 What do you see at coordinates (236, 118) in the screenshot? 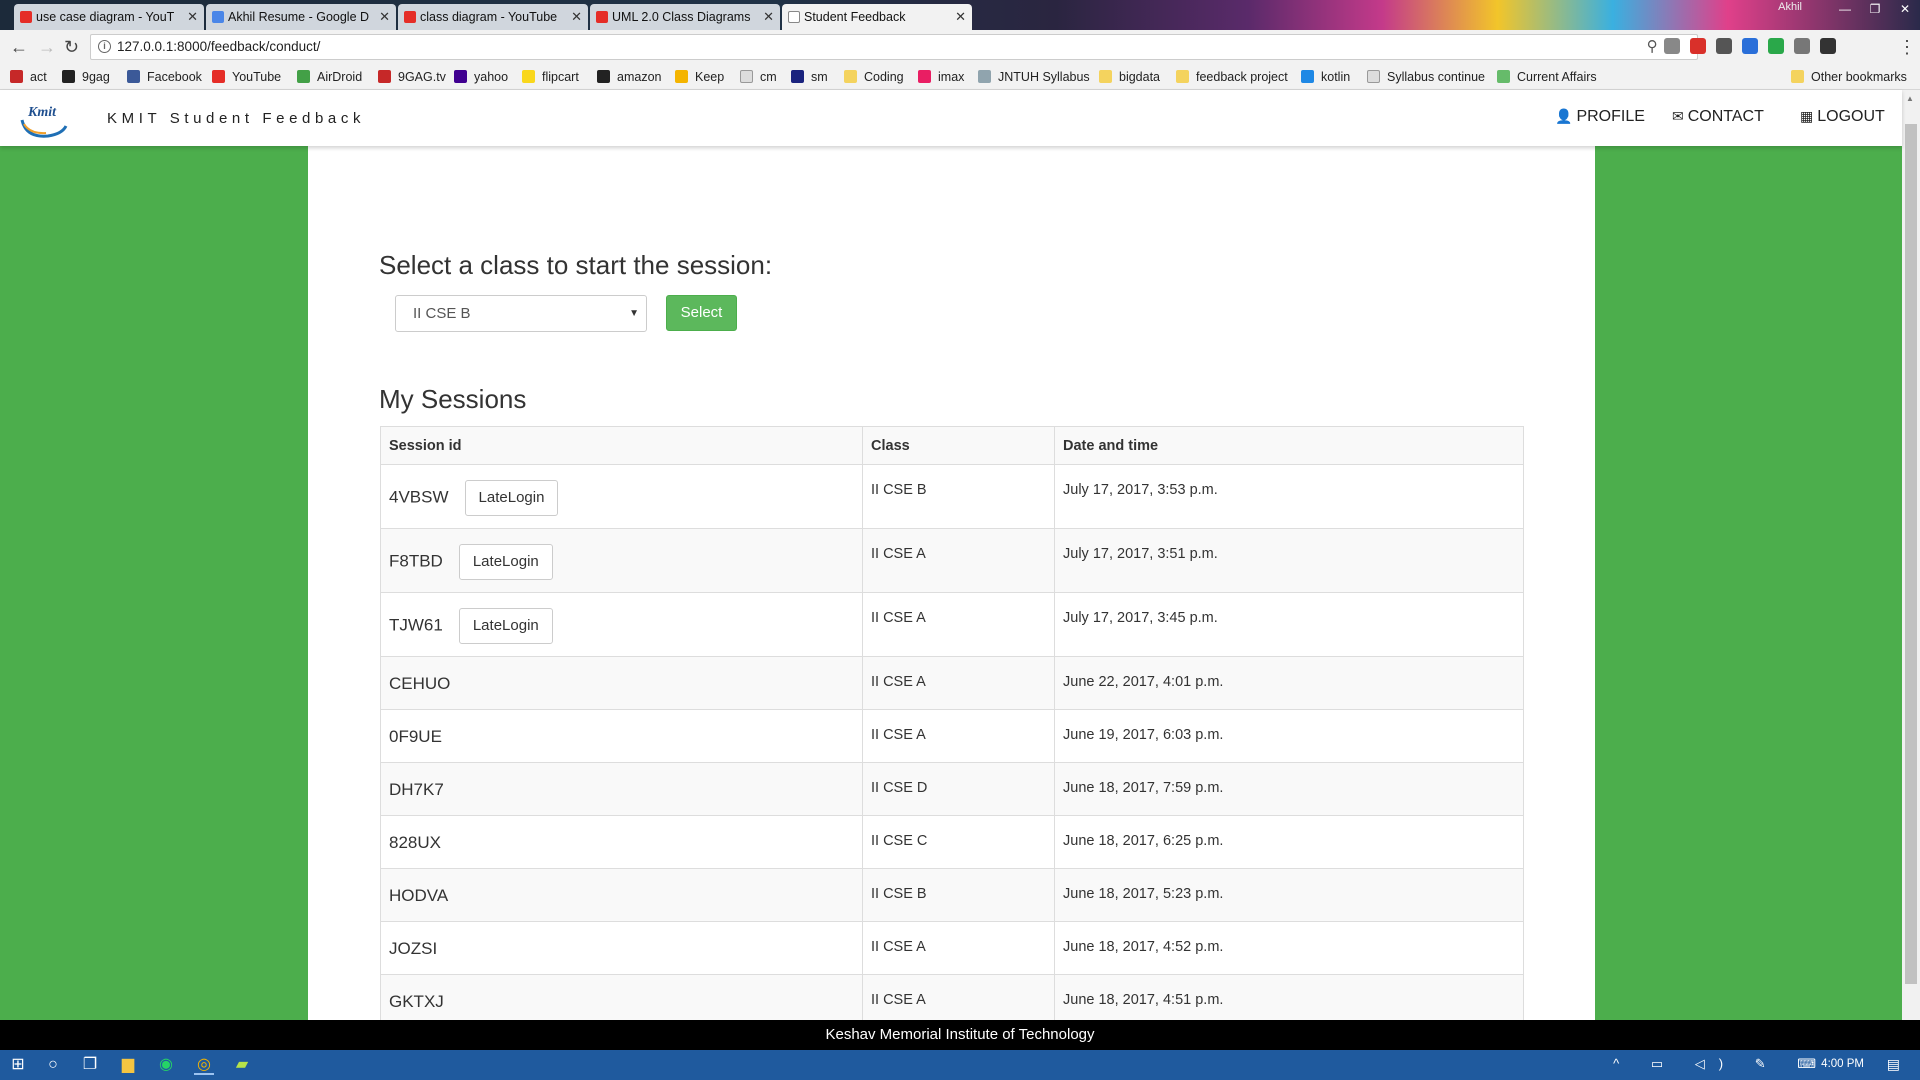
I see `brand-title: KMIT Student Feedback` at bounding box center [236, 118].